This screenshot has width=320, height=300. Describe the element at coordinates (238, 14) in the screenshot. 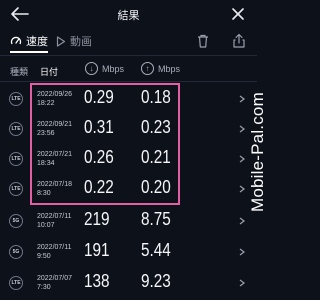

I see `close-icon` at that location.